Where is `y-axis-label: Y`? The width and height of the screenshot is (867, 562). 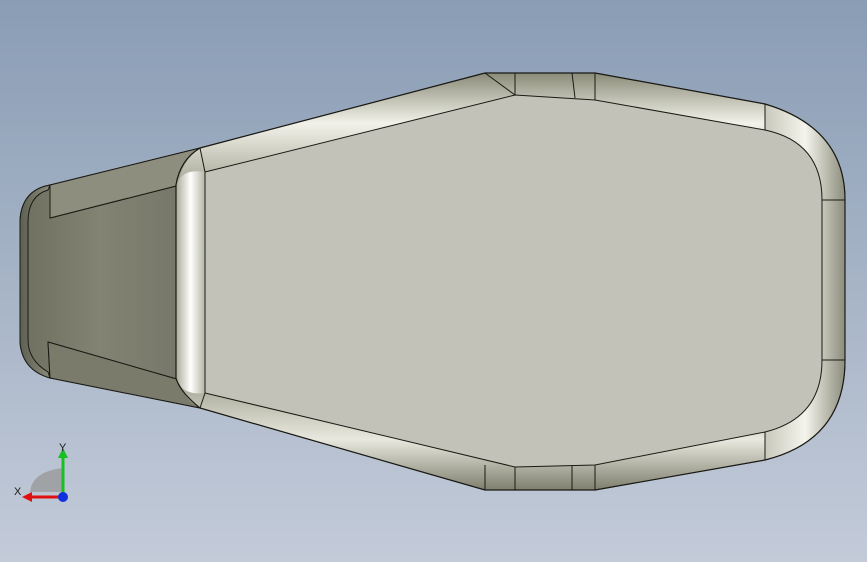 y-axis-label: Y is located at coordinates (63, 448).